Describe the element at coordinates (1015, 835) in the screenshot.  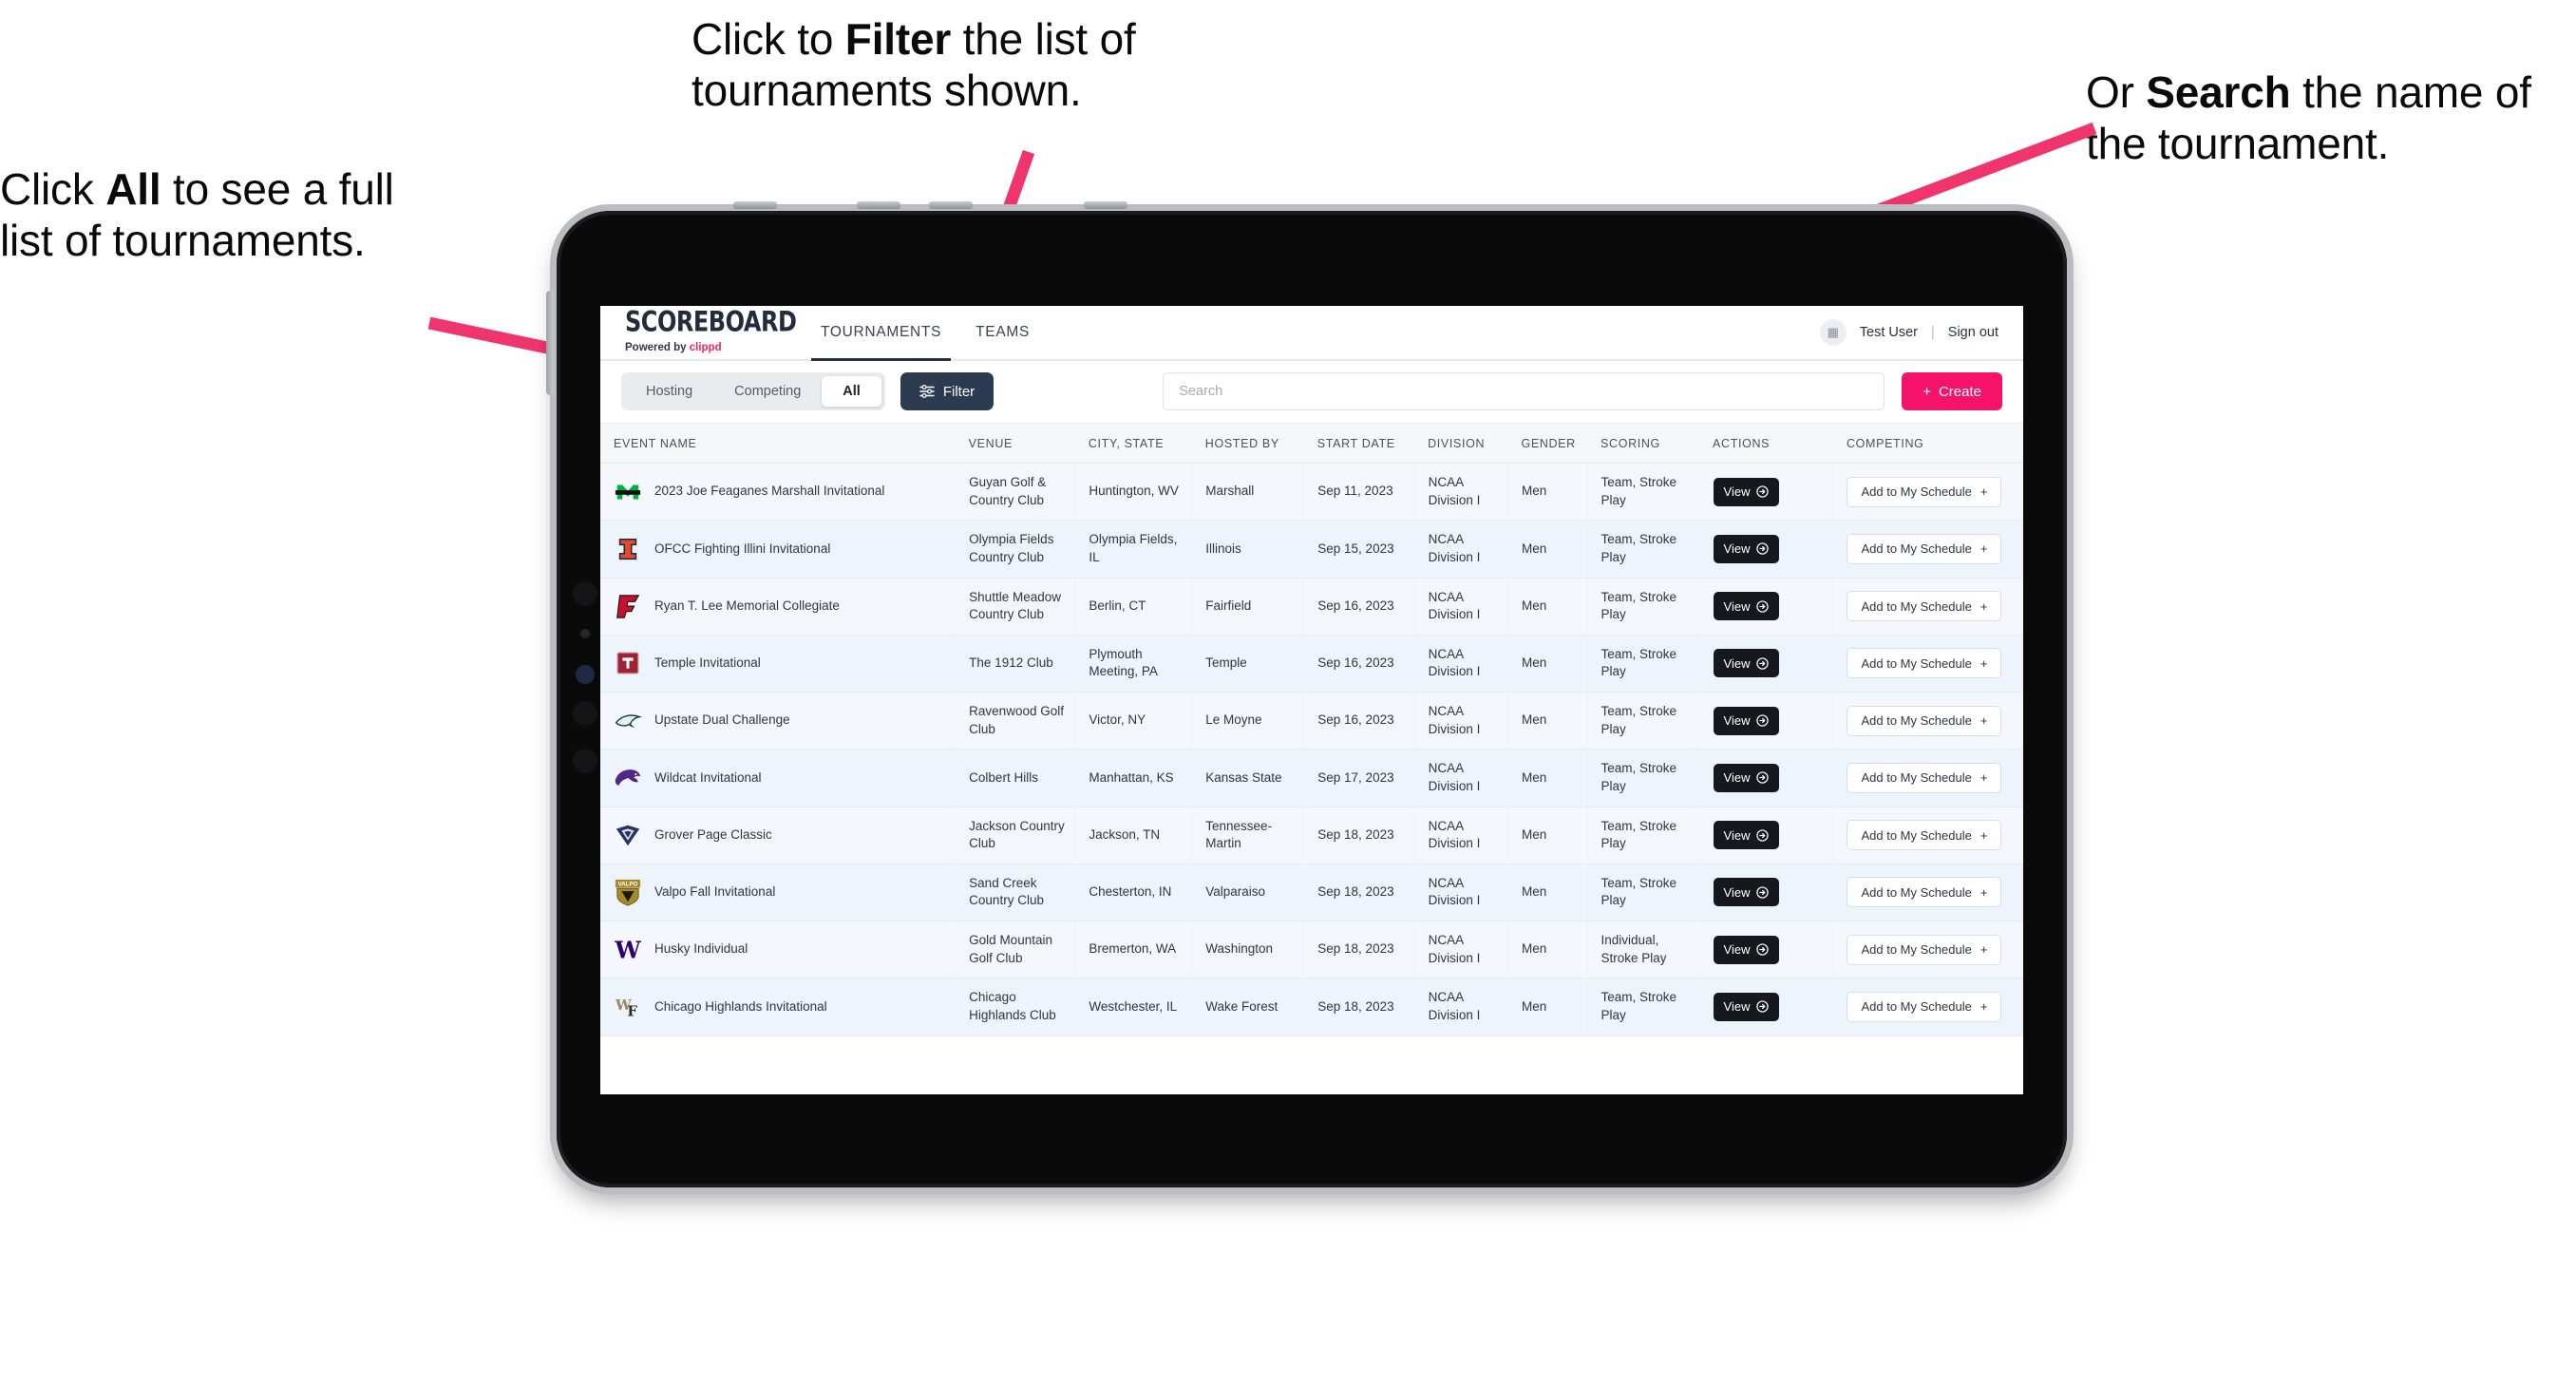
I see `cell-venue: Jackson Country Club` at that location.